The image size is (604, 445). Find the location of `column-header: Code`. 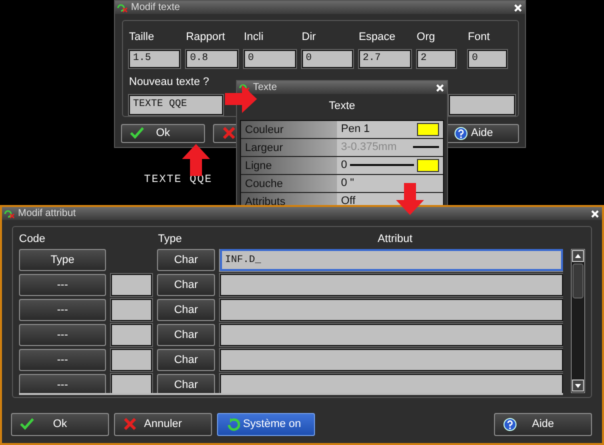

column-header: Code is located at coordinates (32, 239).